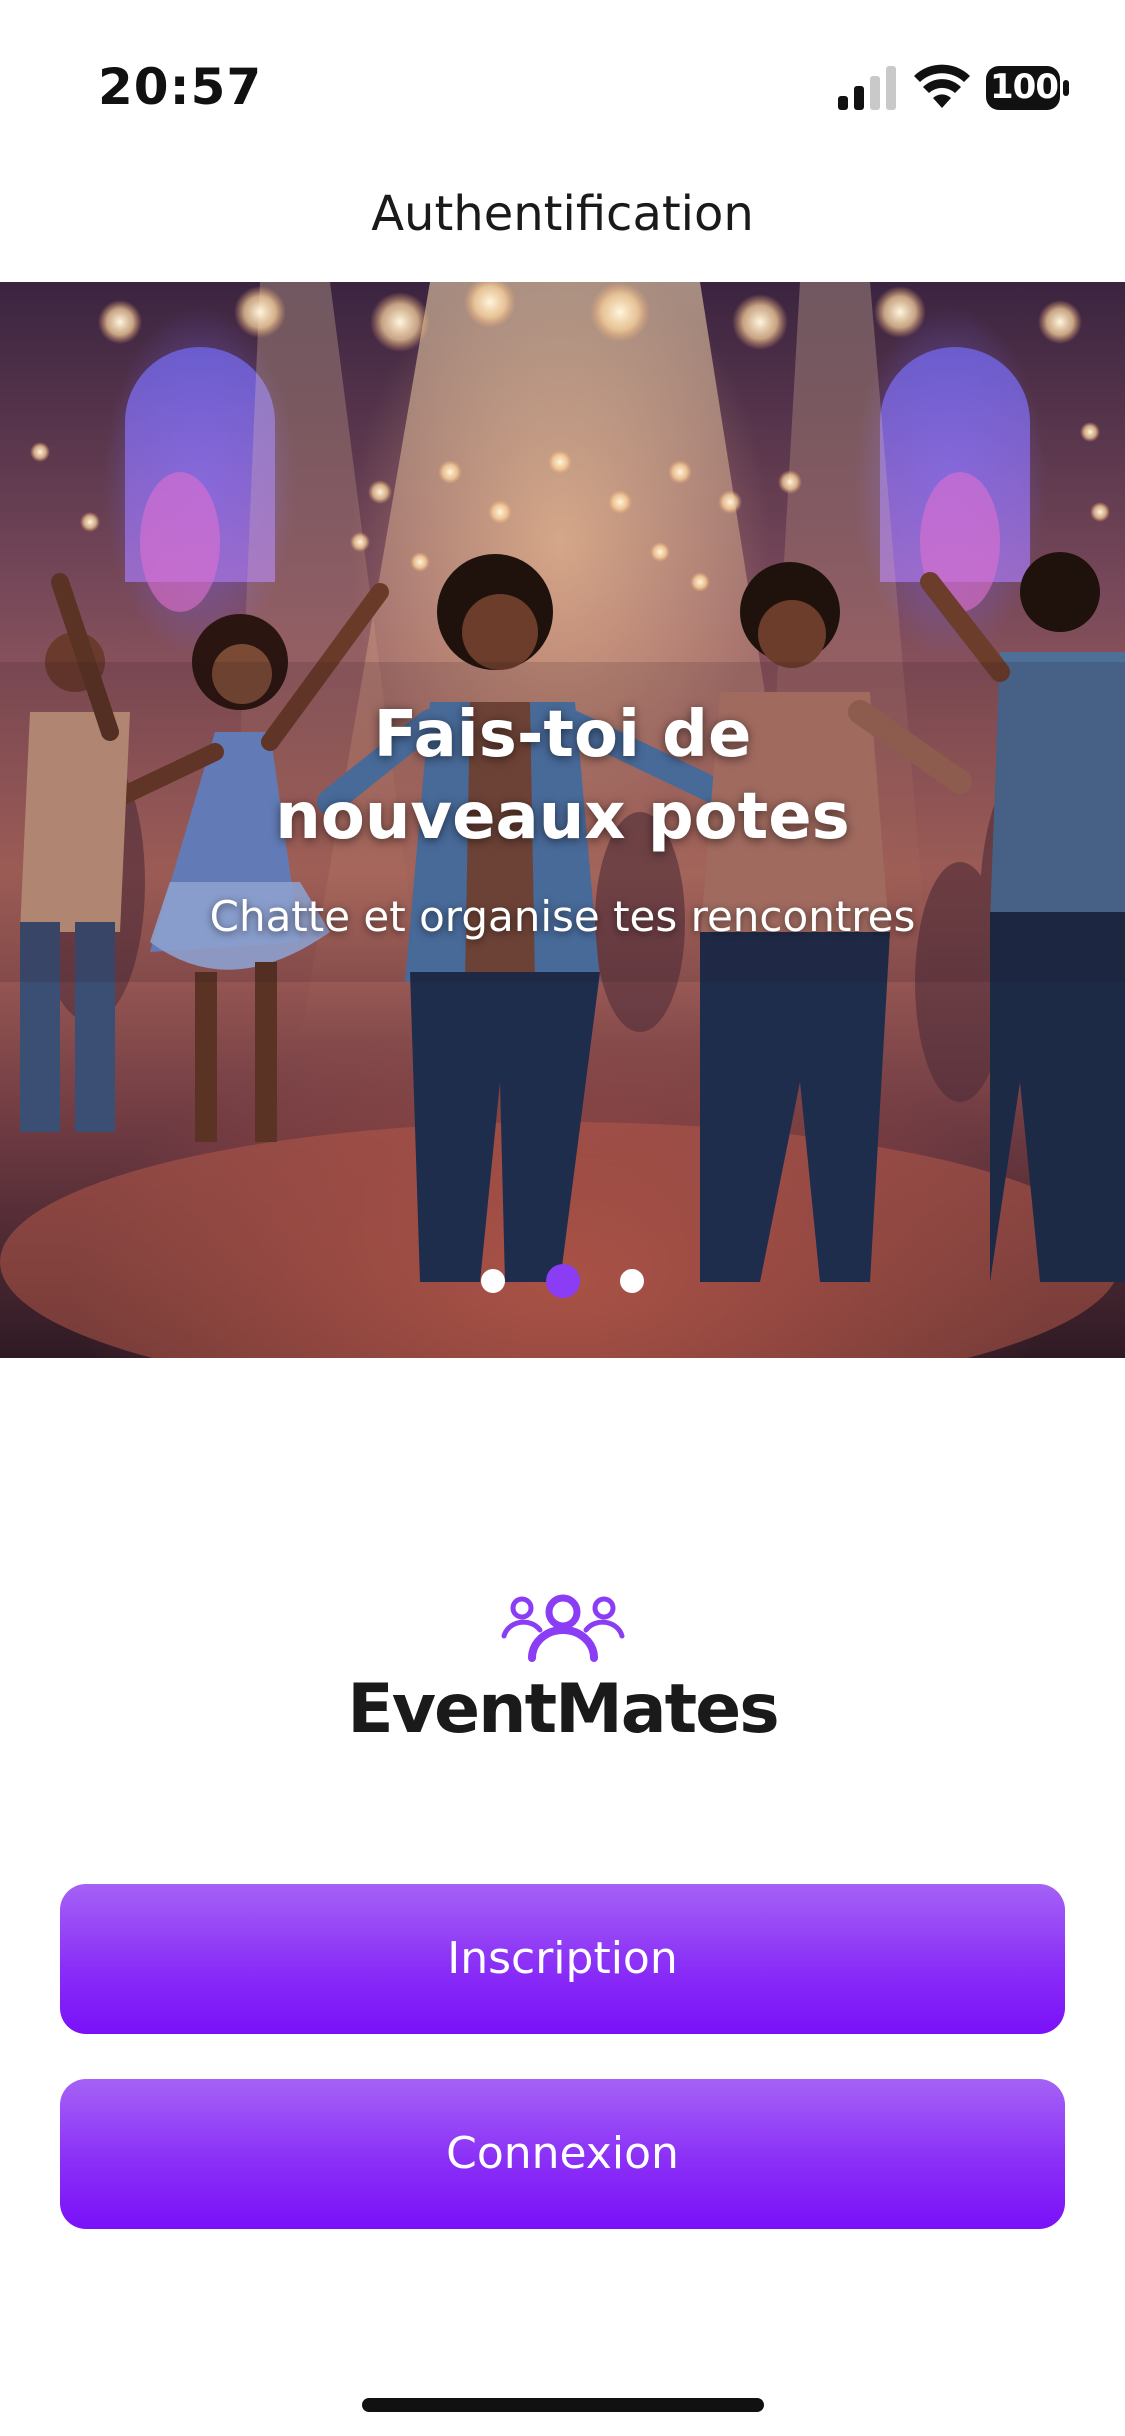 This screenshot has height=2436, width=1125. What do you see at coordinates (562, 85) in the screenshot?
I see `status-bar: 20:57 100` at bounding box center [562, 85].